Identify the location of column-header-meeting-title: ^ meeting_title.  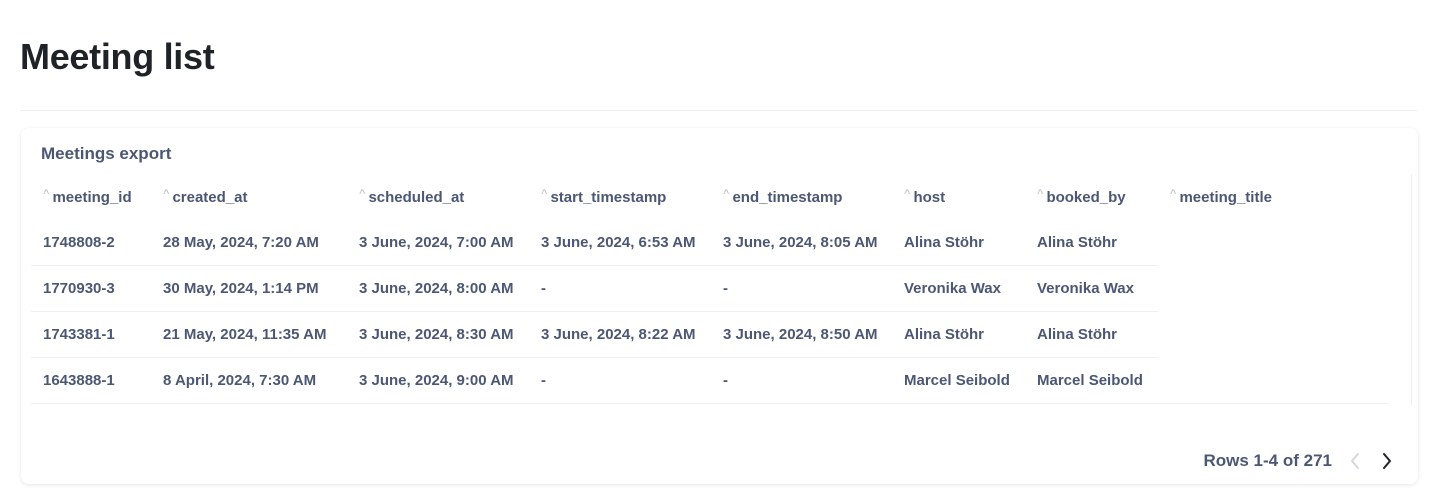
(1273, 197).